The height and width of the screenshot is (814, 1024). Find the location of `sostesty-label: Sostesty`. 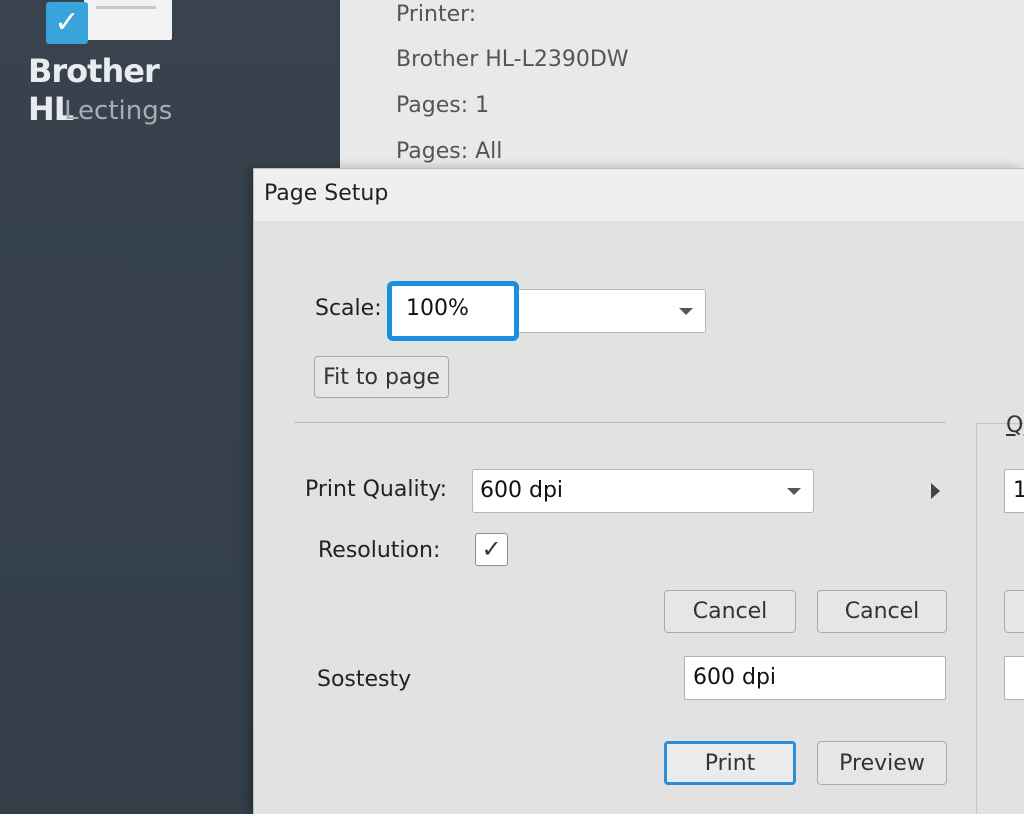

sostesty-label: Sostesty is located at coordinates (364, 679).